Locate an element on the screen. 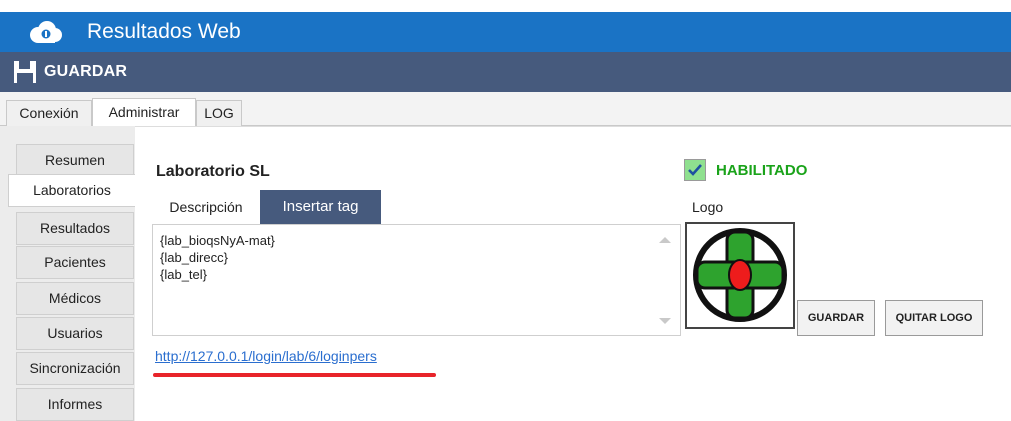  checkmark-icon is located at coordinates (695, 170).